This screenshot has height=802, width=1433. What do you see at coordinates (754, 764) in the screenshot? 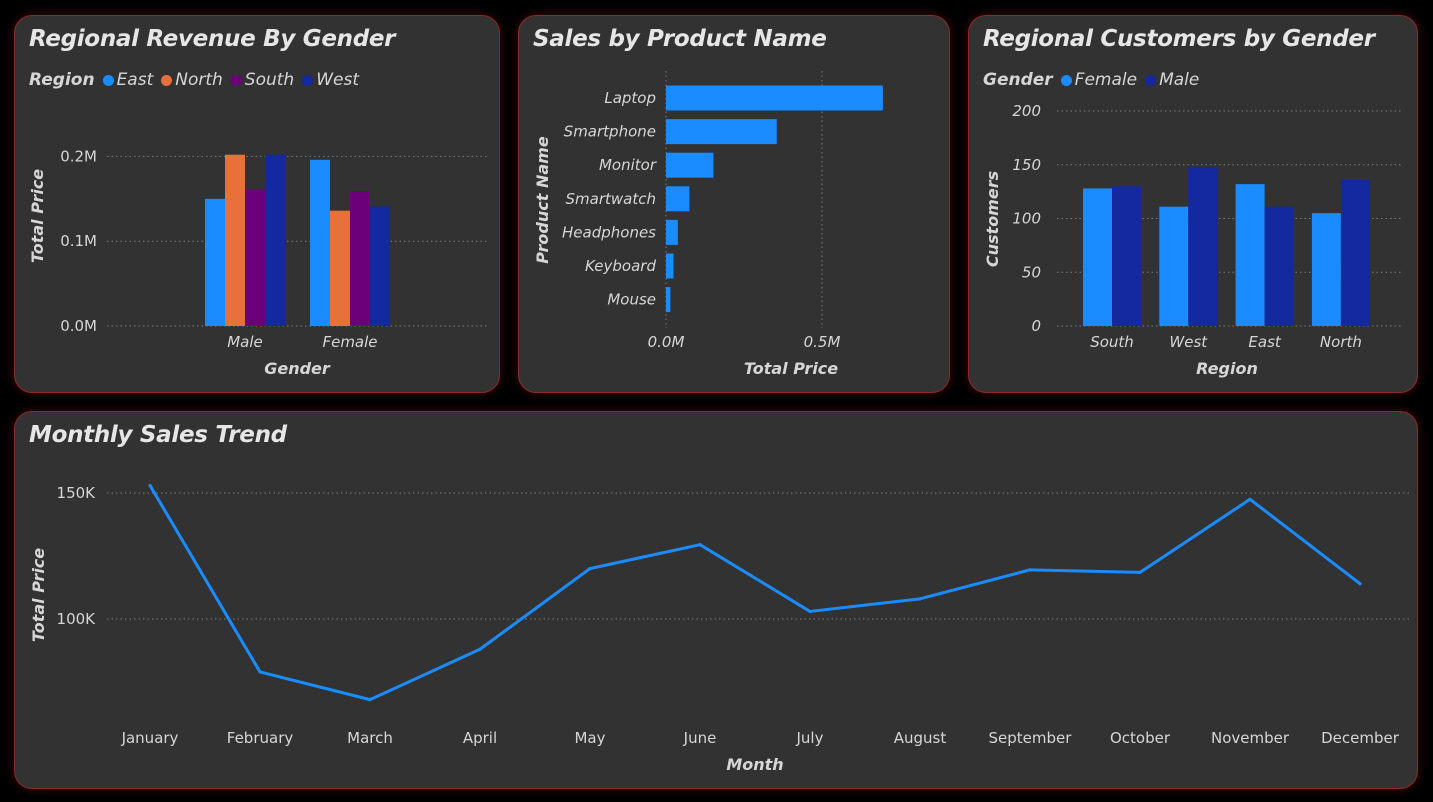
I see `x-axis-title: Month` at bounding box center [754, 764].